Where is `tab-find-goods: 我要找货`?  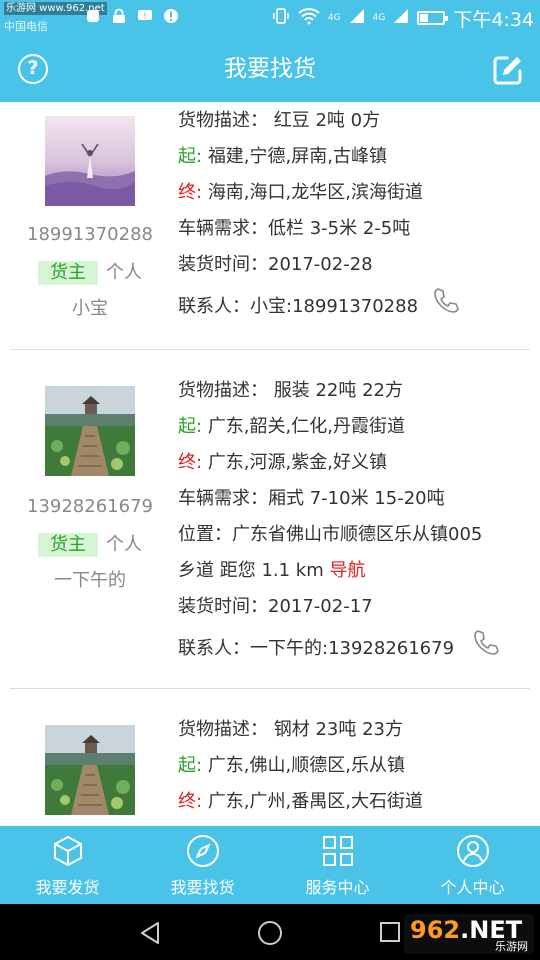
tab-find-goods: 我要找货 is located at coordinates (202, 865).